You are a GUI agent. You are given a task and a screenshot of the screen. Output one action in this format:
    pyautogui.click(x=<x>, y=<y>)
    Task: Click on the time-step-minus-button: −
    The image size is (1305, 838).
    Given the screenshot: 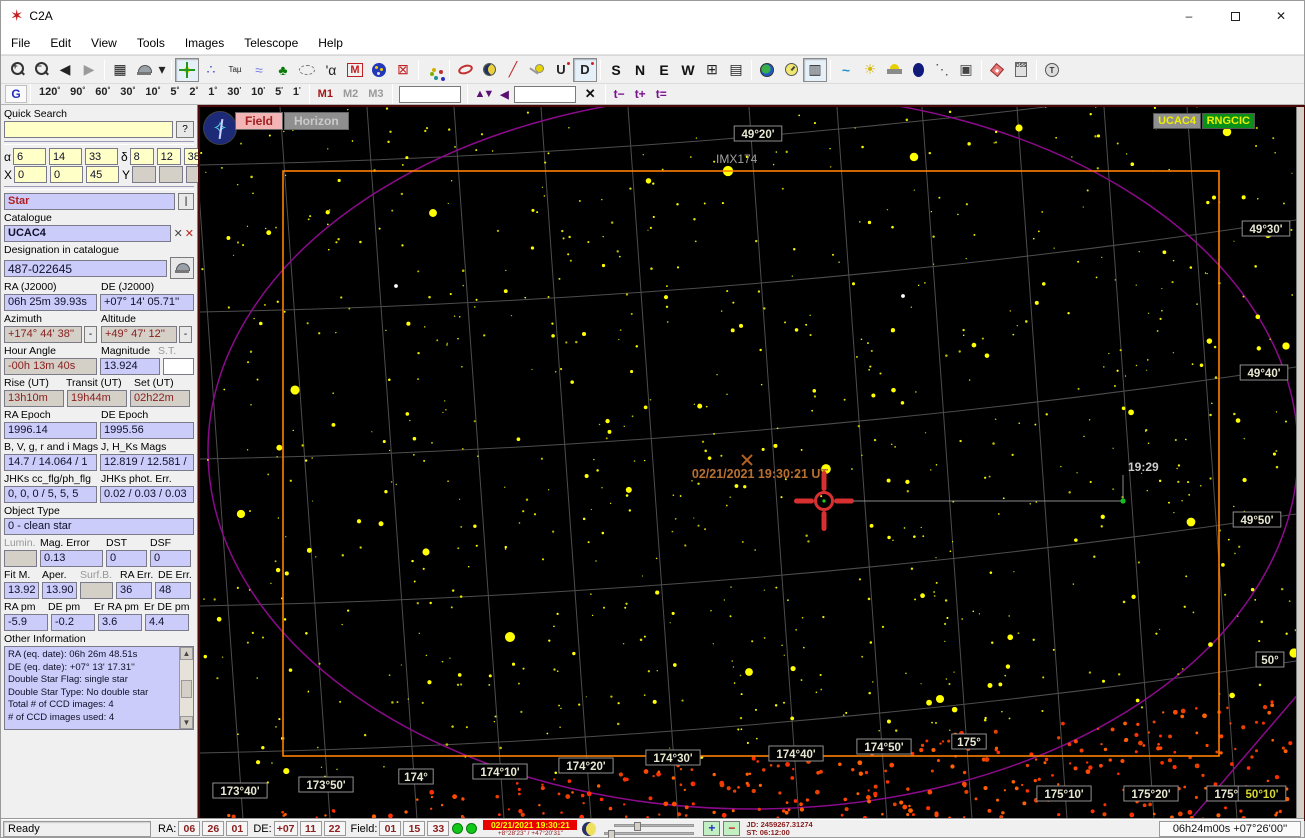 What is the action you would take?
    pyautogui.click(x=732, y=828)
    